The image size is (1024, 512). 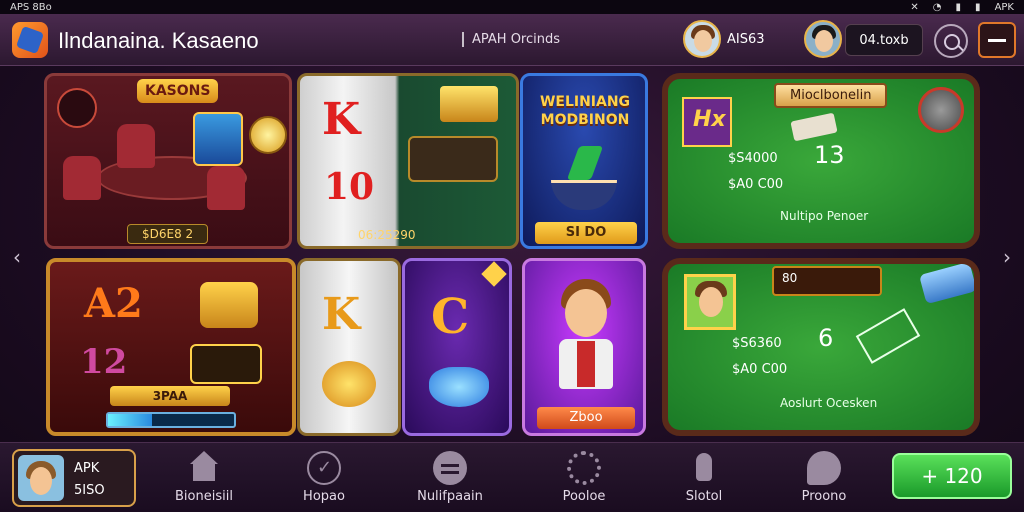 I want to click on opponent-avatar, so click(x=823, y=39).